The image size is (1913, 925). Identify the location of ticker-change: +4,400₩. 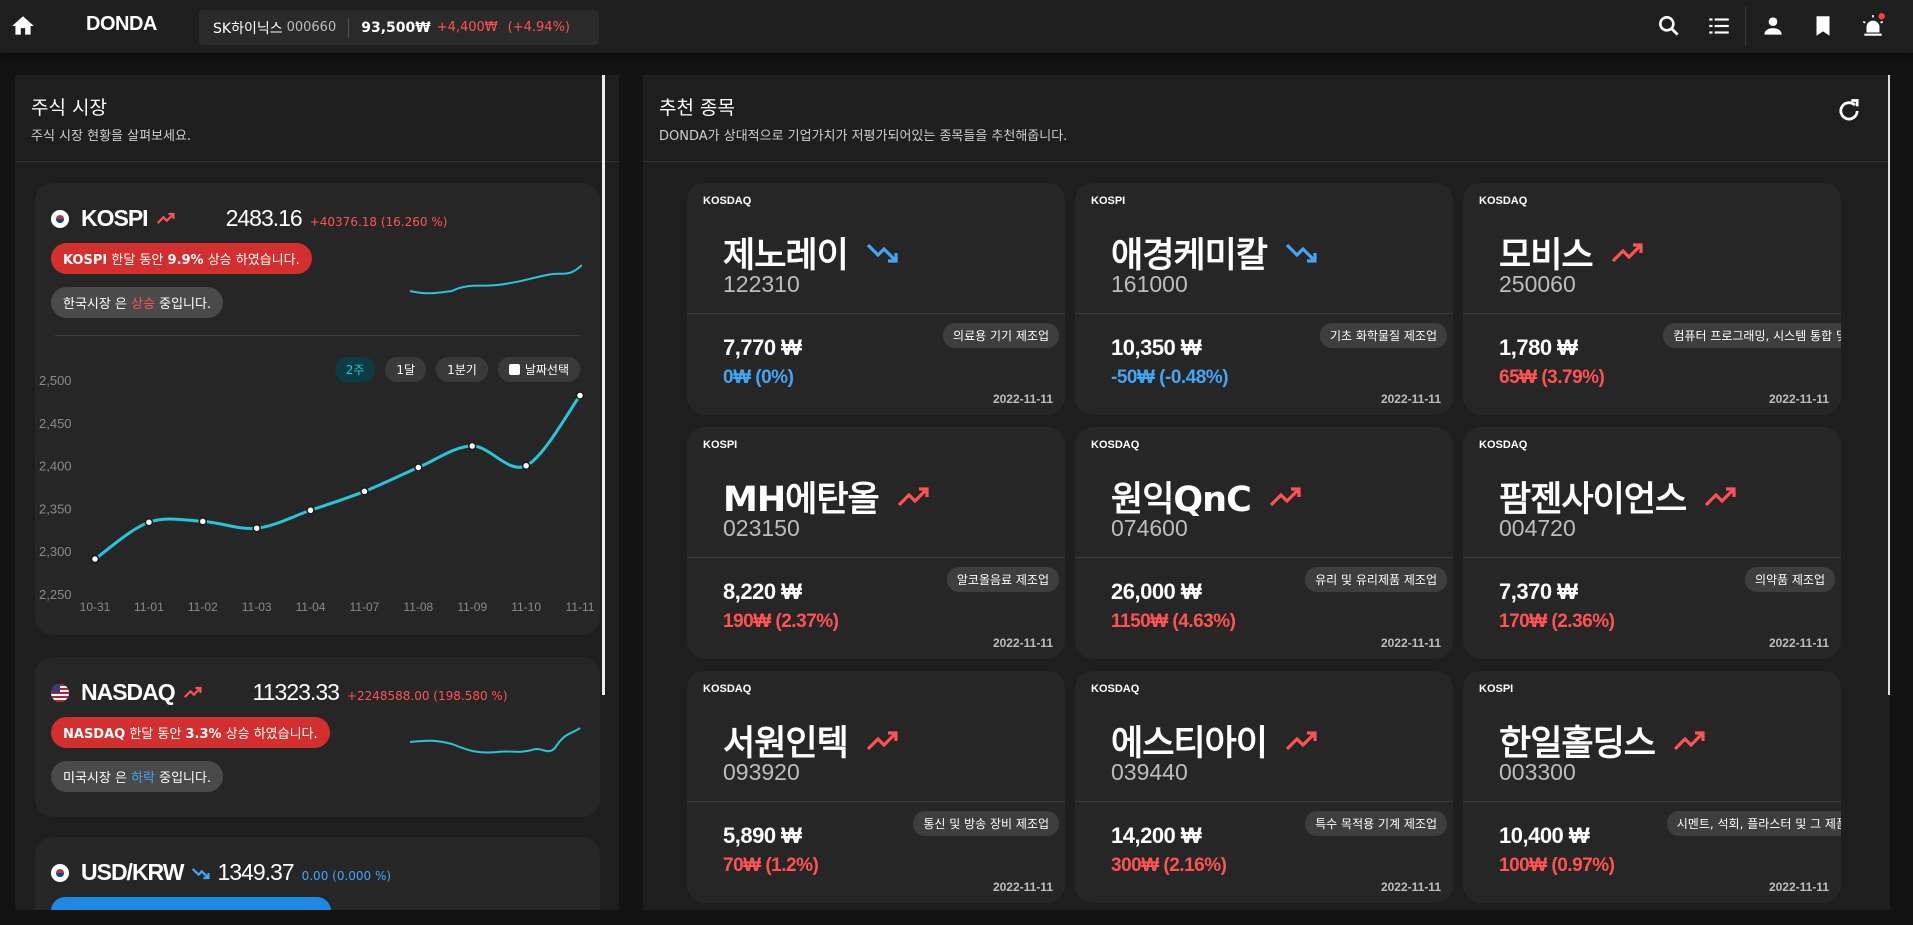
(467, 27).